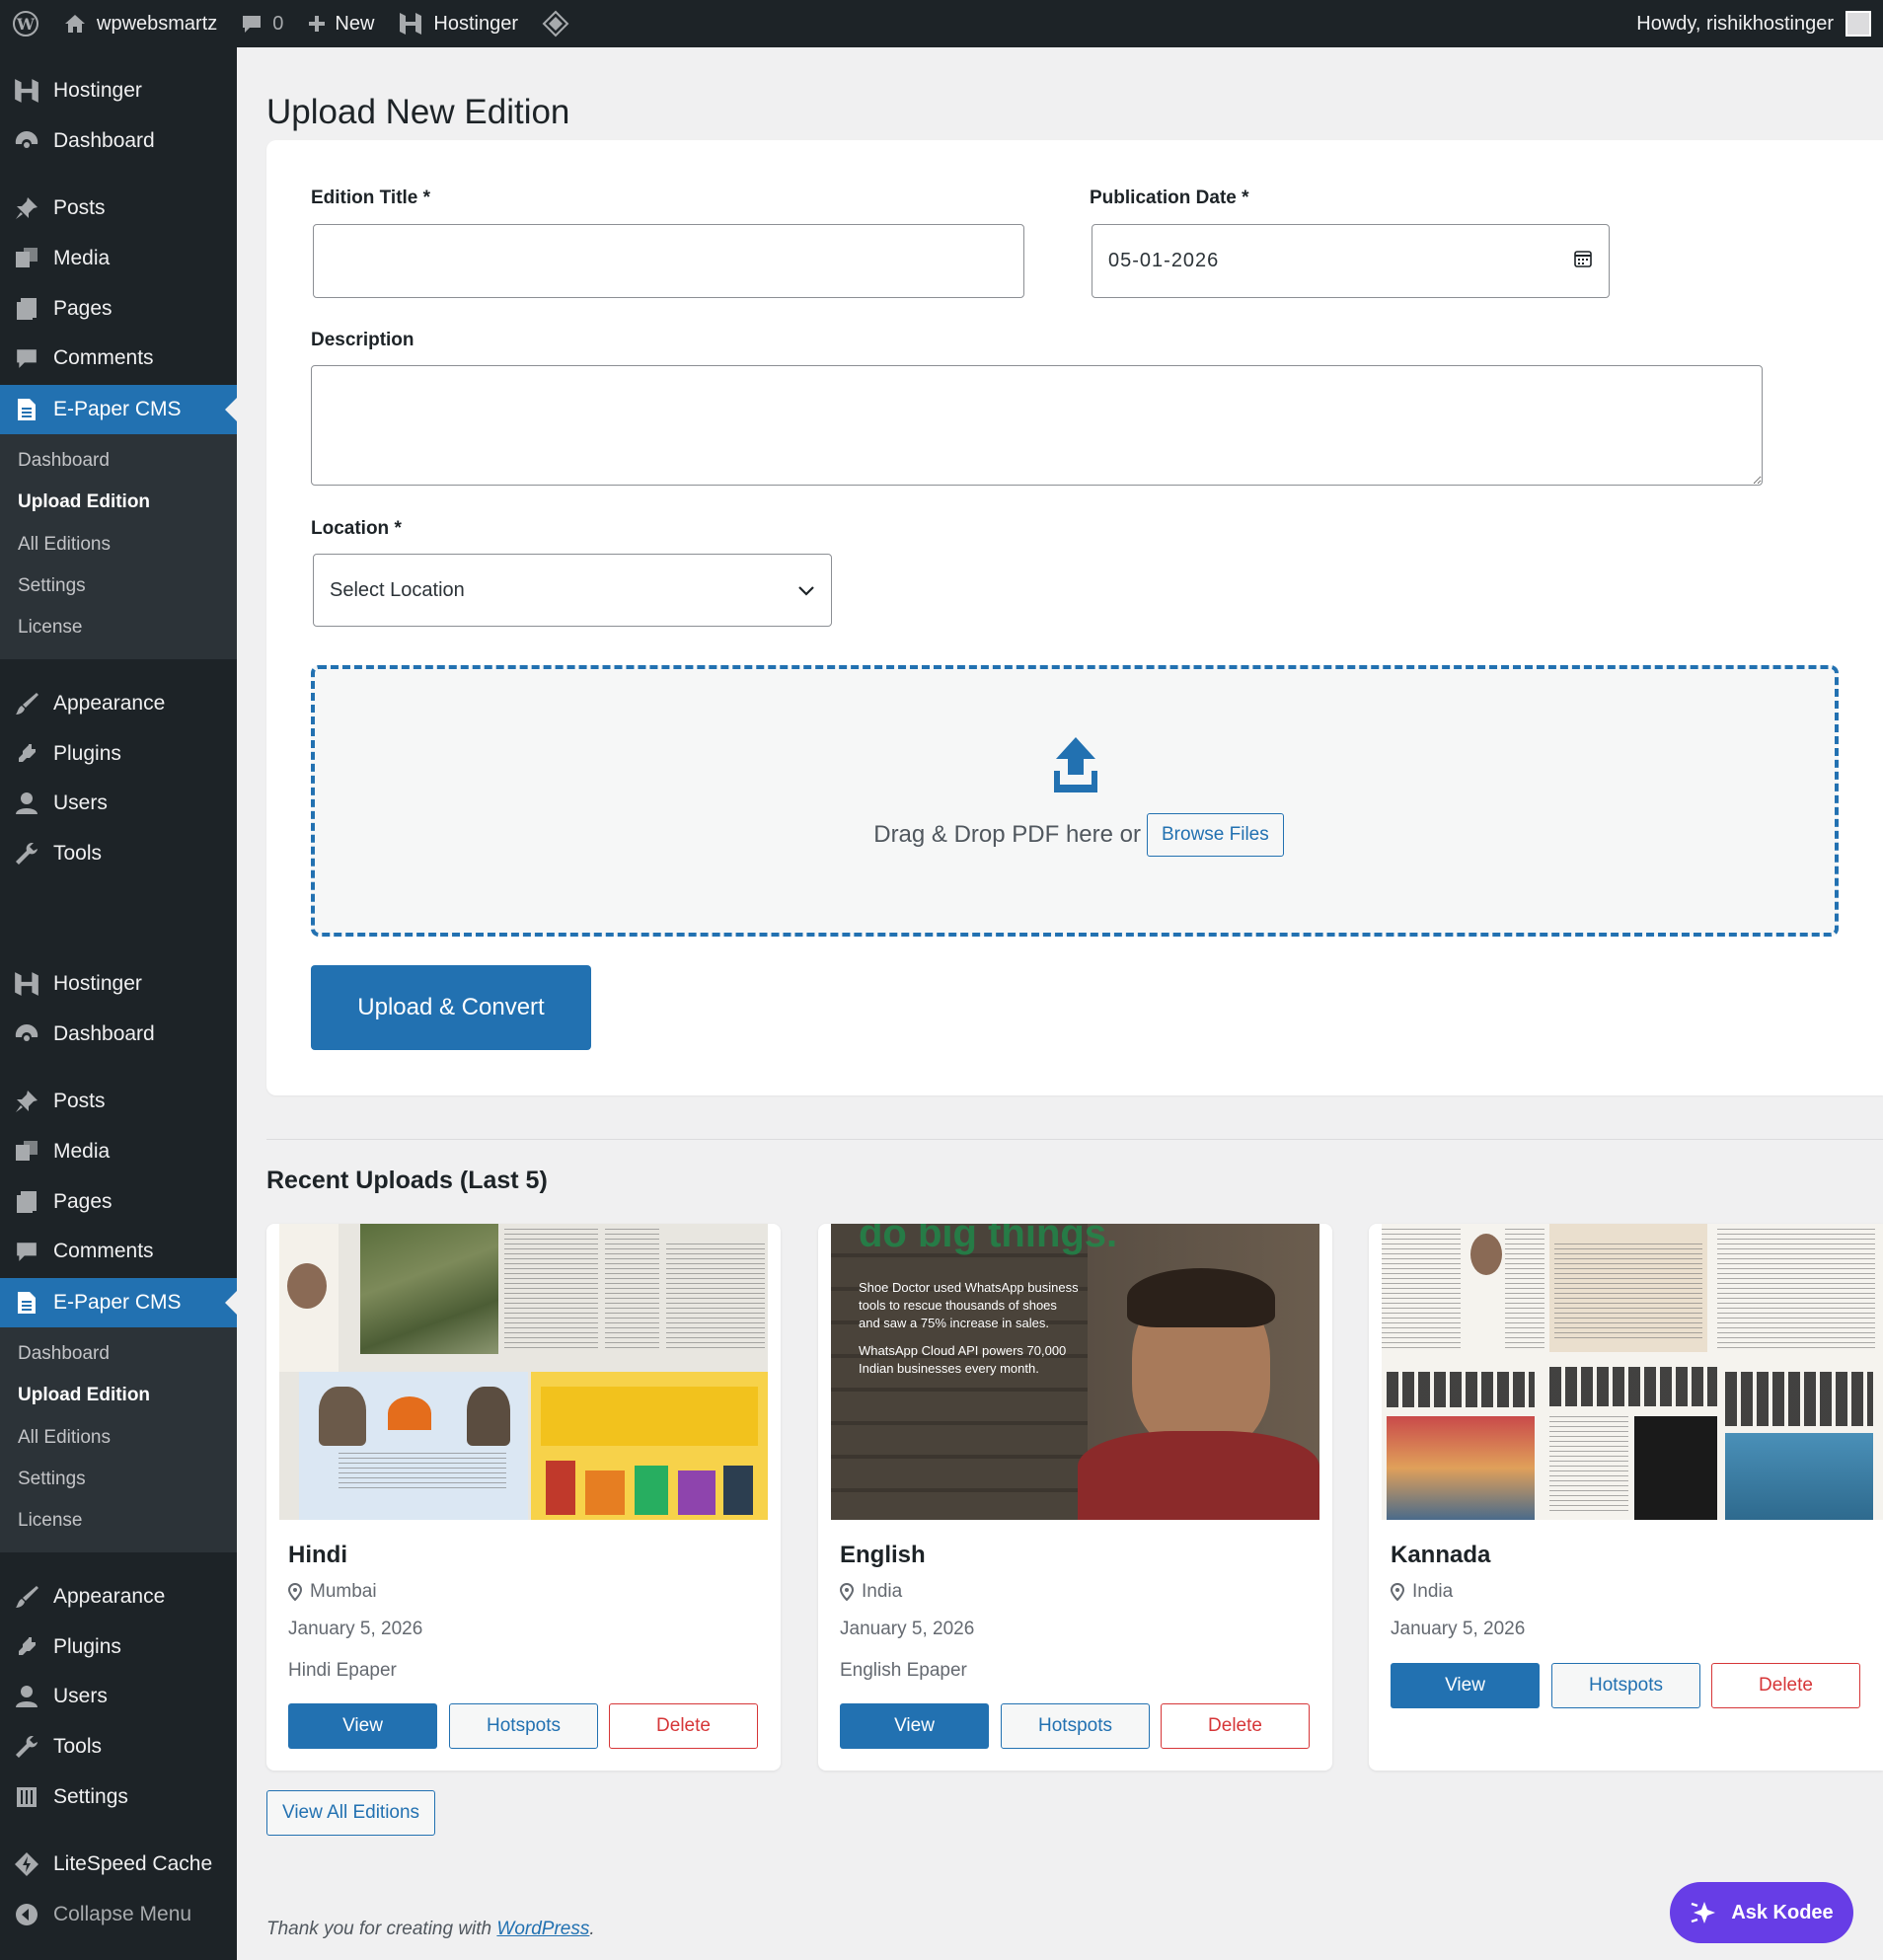 The height and width of the screenshot is (1960, 1883). I want to click on location-label: Location *, so click(356, 528).